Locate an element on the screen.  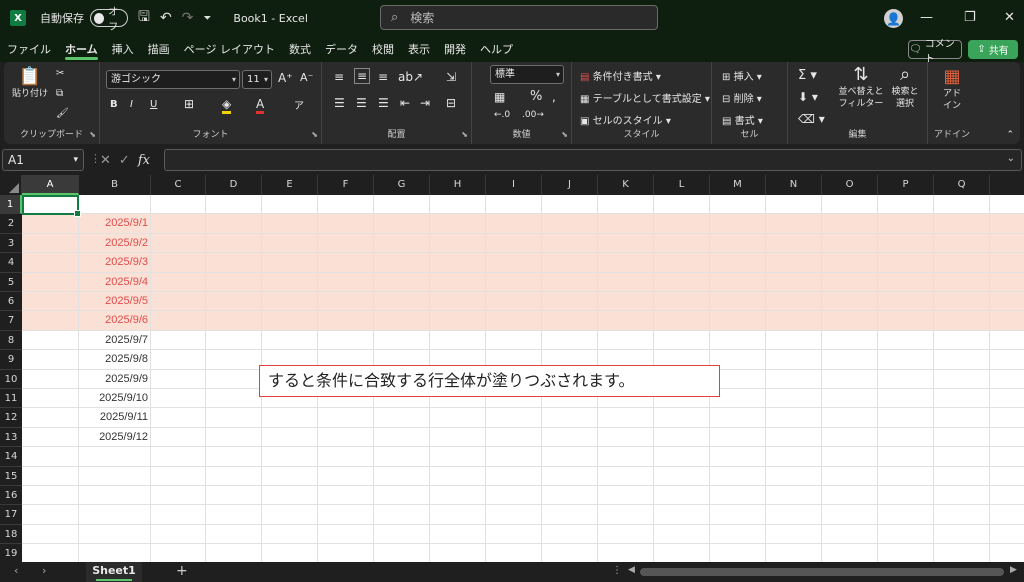
column-header-h: H is located at coordinates (458, 185).